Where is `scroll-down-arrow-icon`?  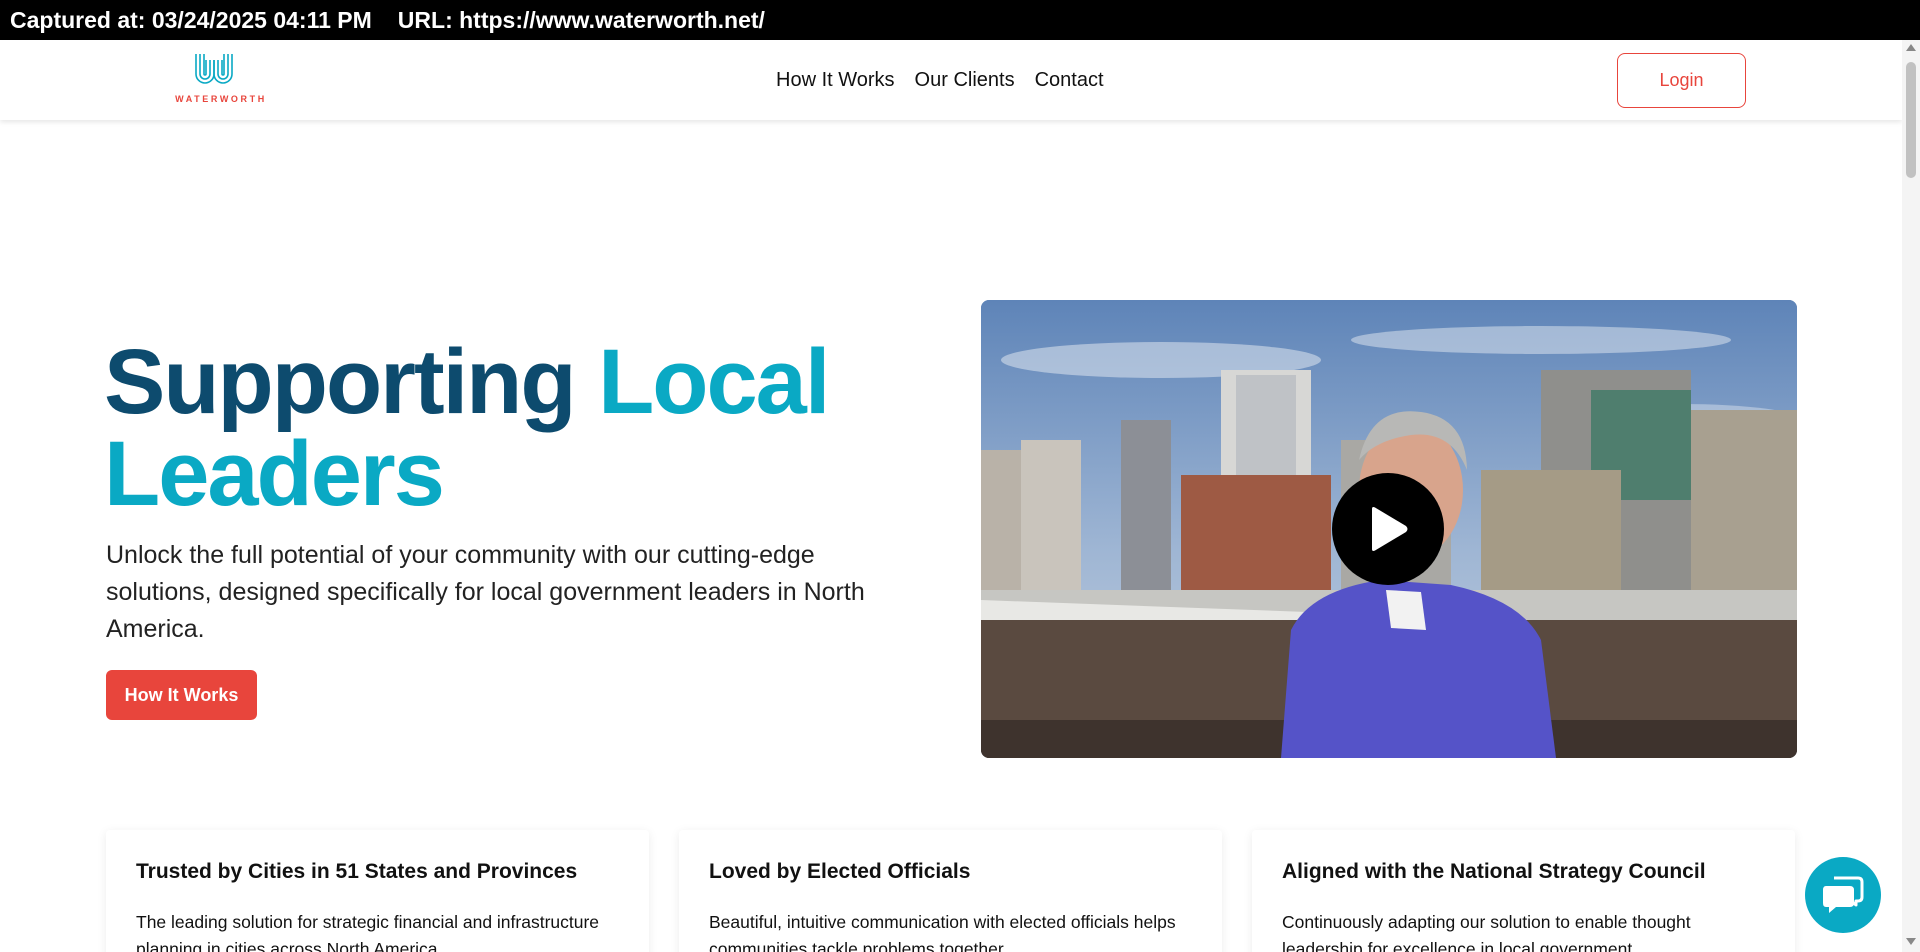 scroll-down-arrow-icon is located at coordinates (1911, 941).